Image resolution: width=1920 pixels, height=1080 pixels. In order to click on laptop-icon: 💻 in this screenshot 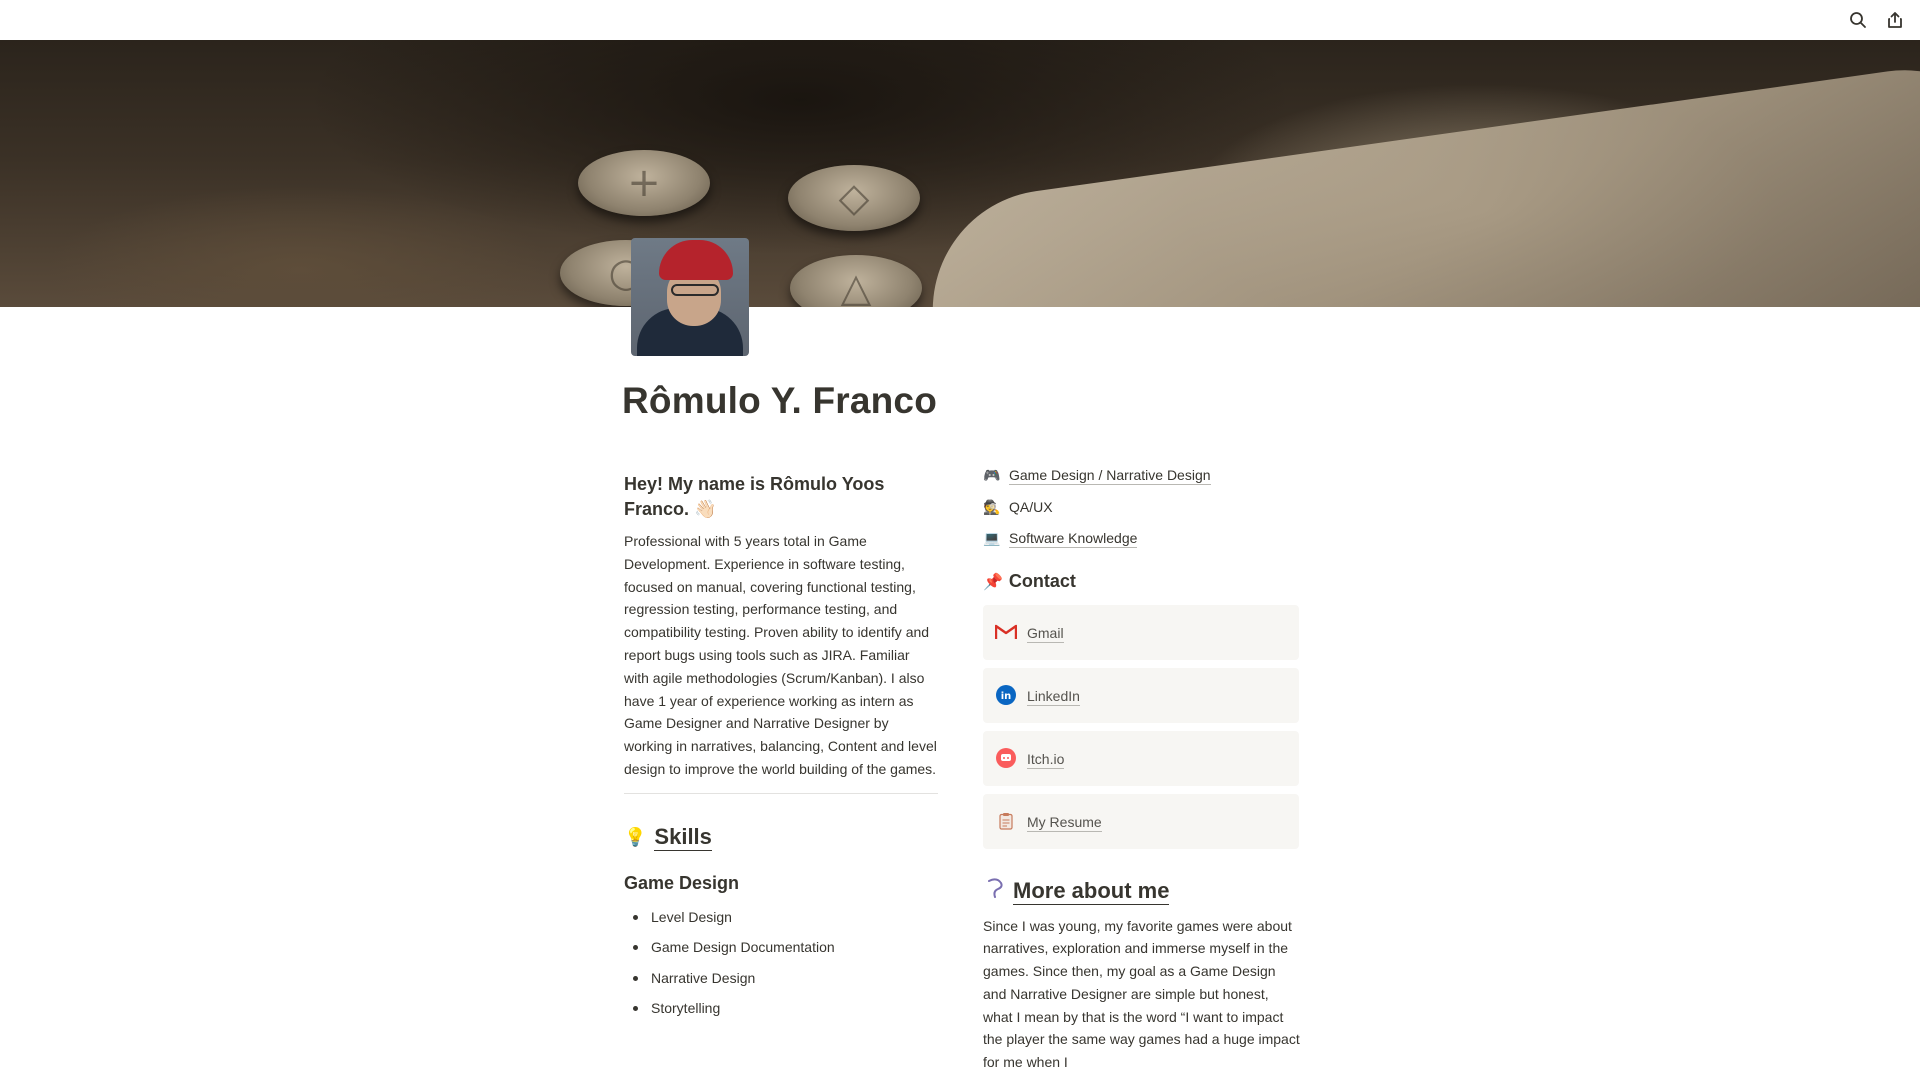, I will do `click(992, 538)`.